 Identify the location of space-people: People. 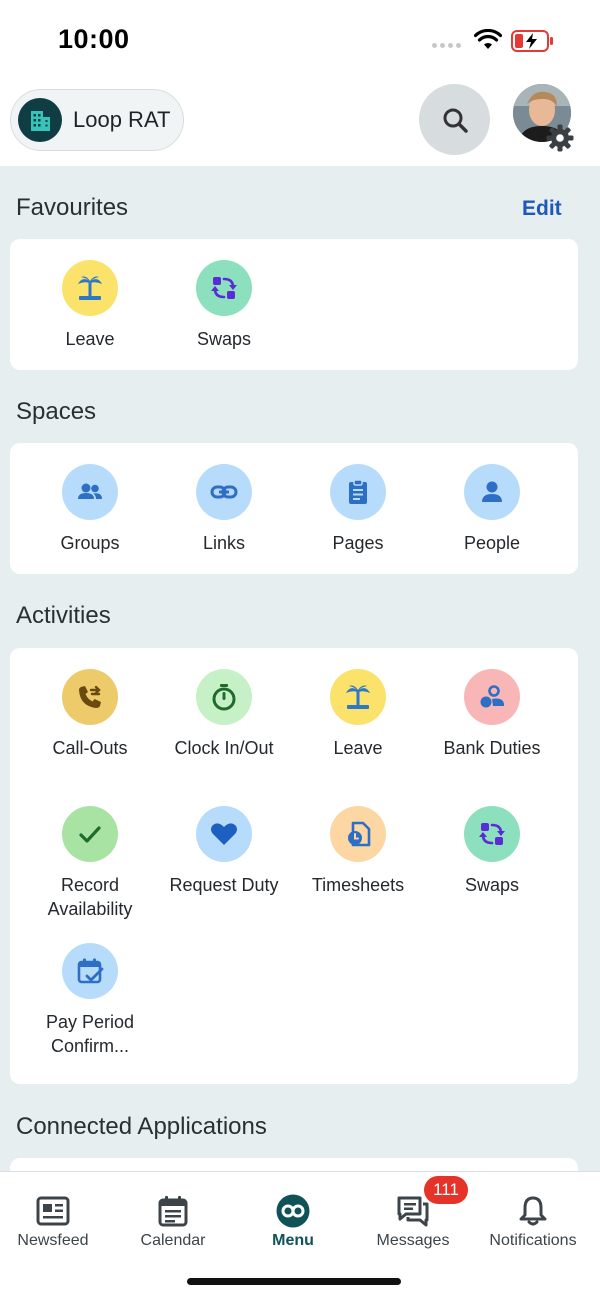
(492, 509).